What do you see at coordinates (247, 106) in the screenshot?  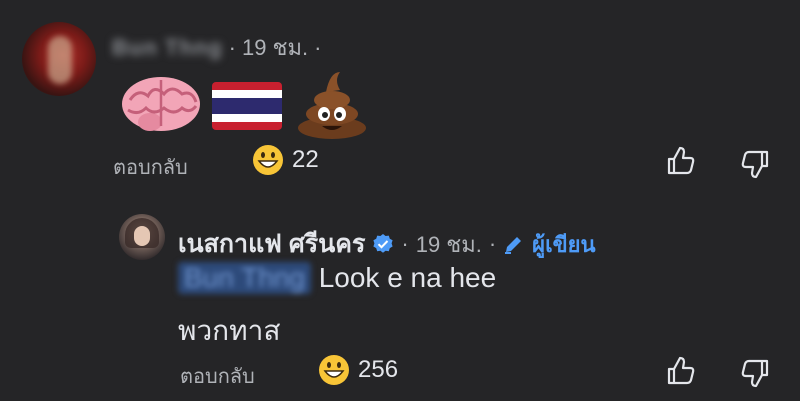 I see `thailand-flag-emoji` at bounding box center [247, 106].